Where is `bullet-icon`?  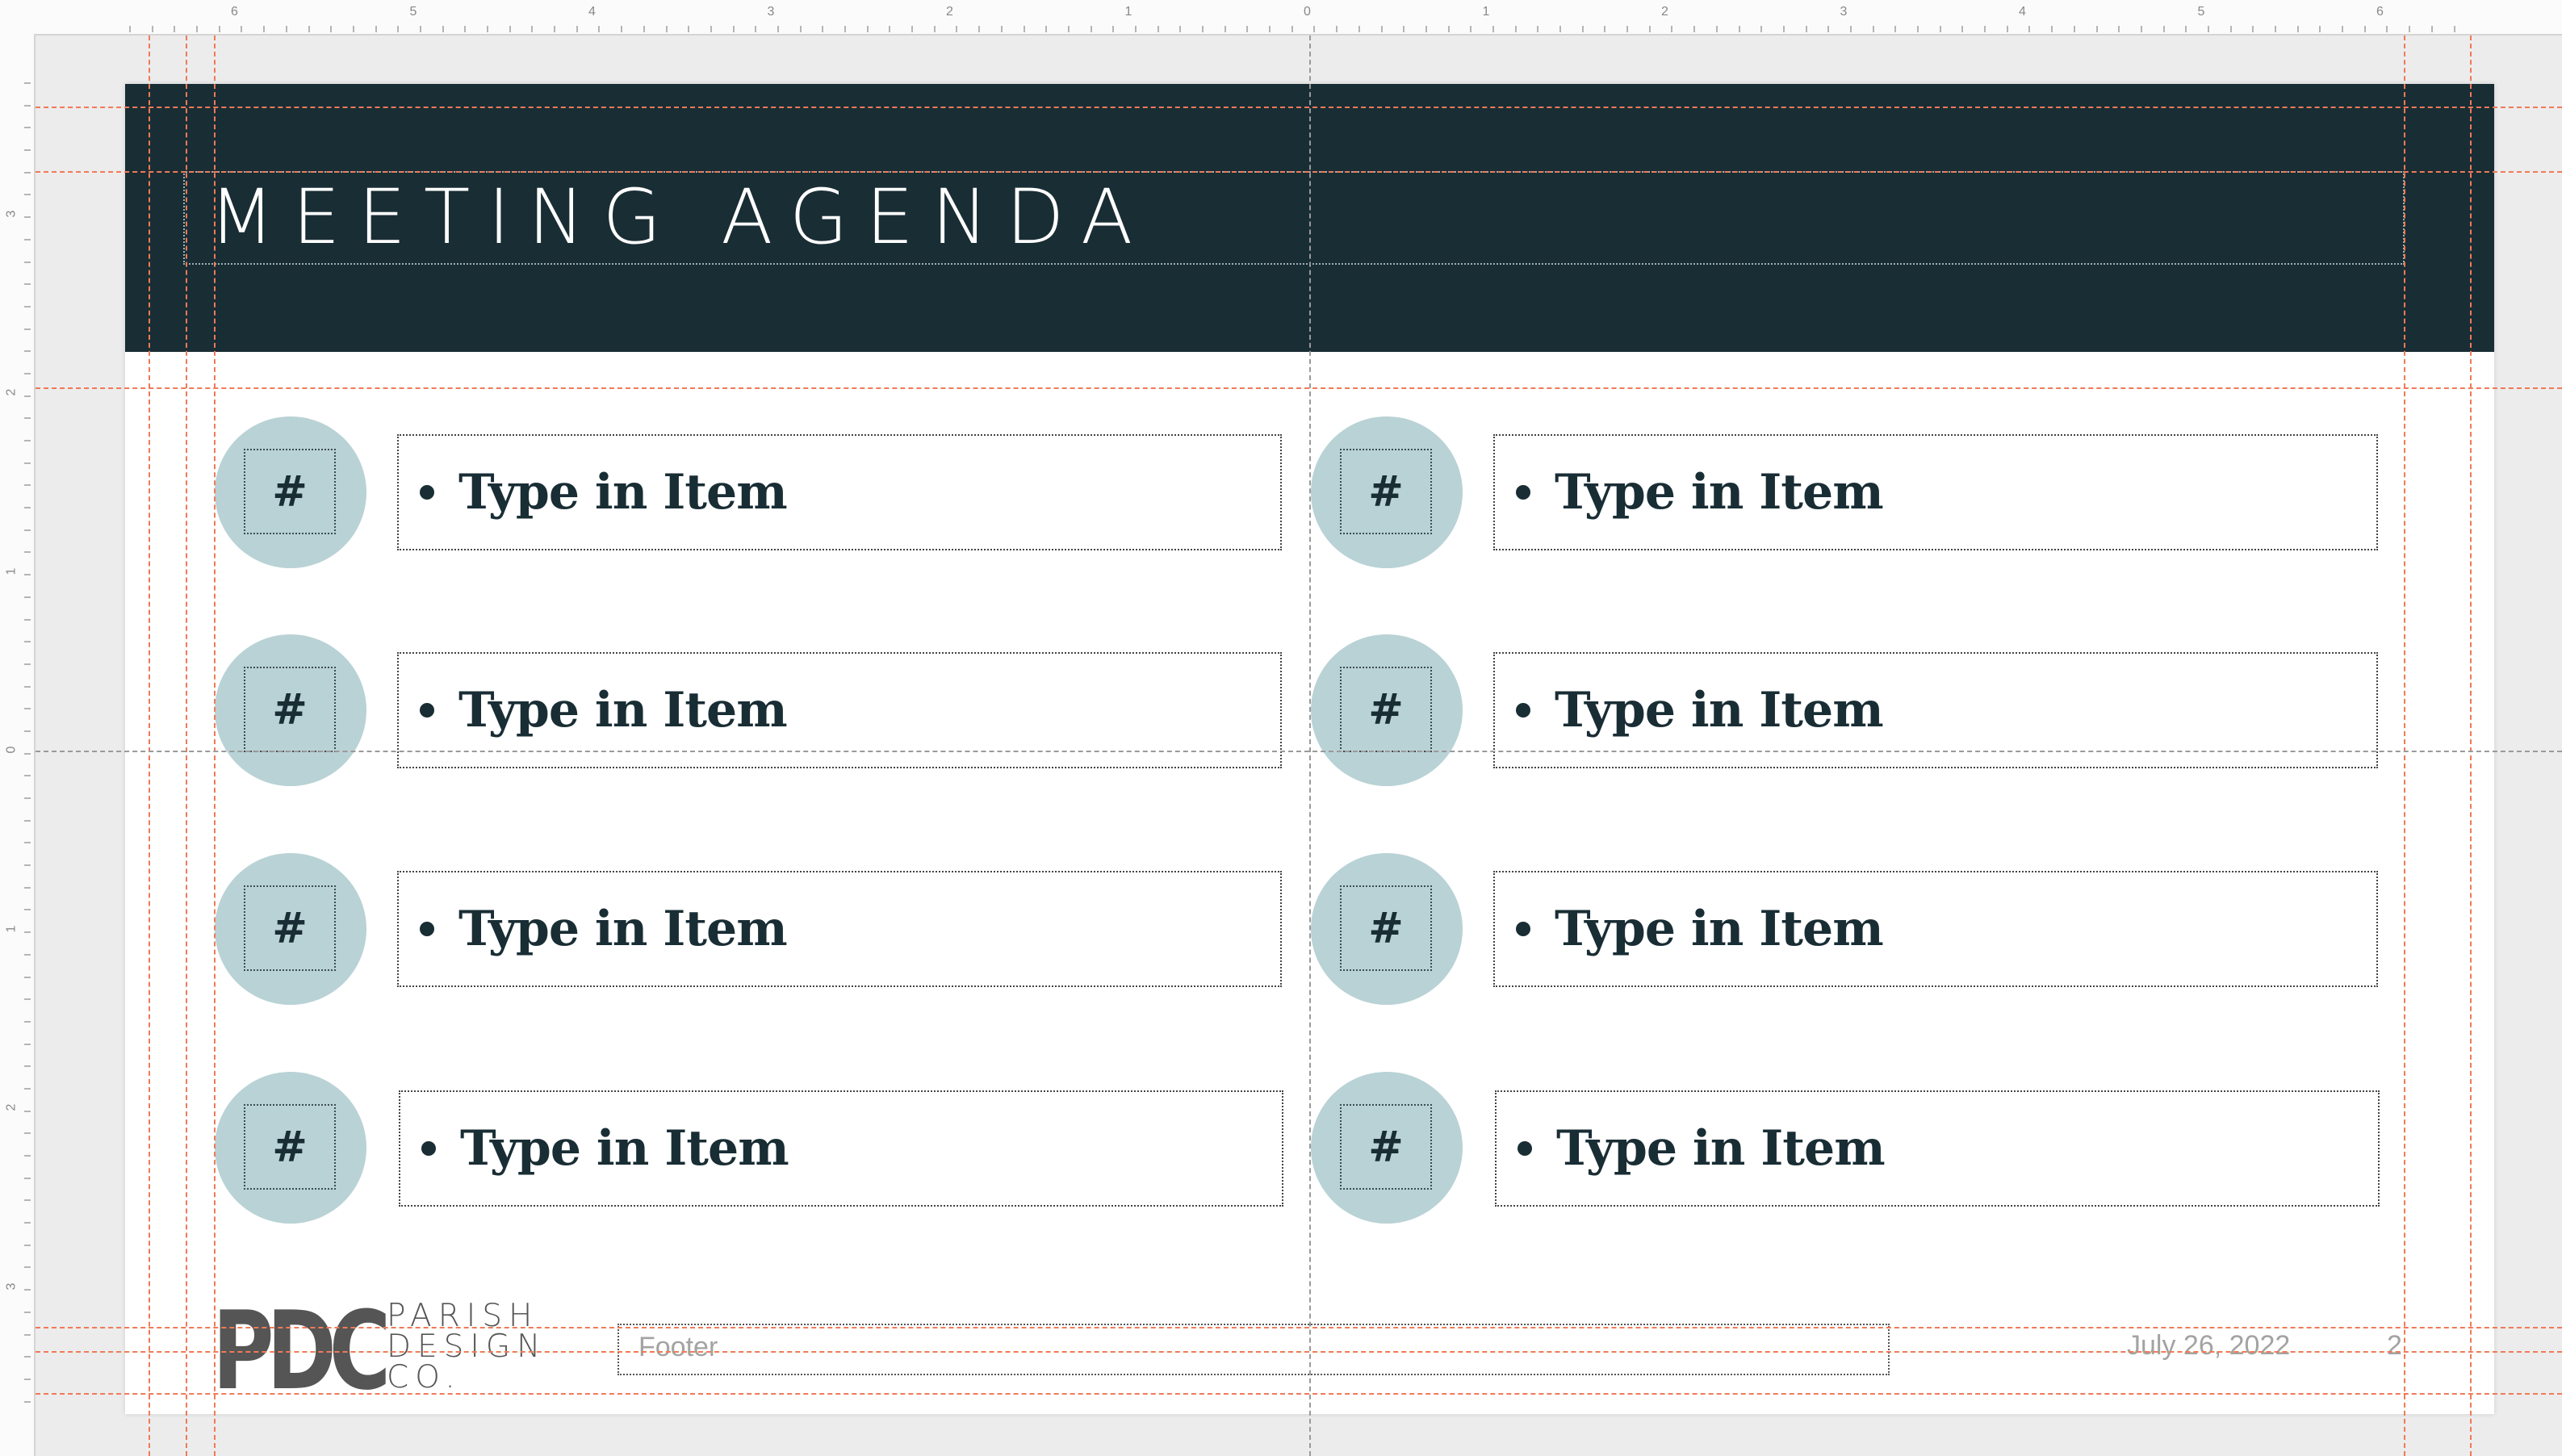 bullet-icon is located at coordinates (1523, 711).